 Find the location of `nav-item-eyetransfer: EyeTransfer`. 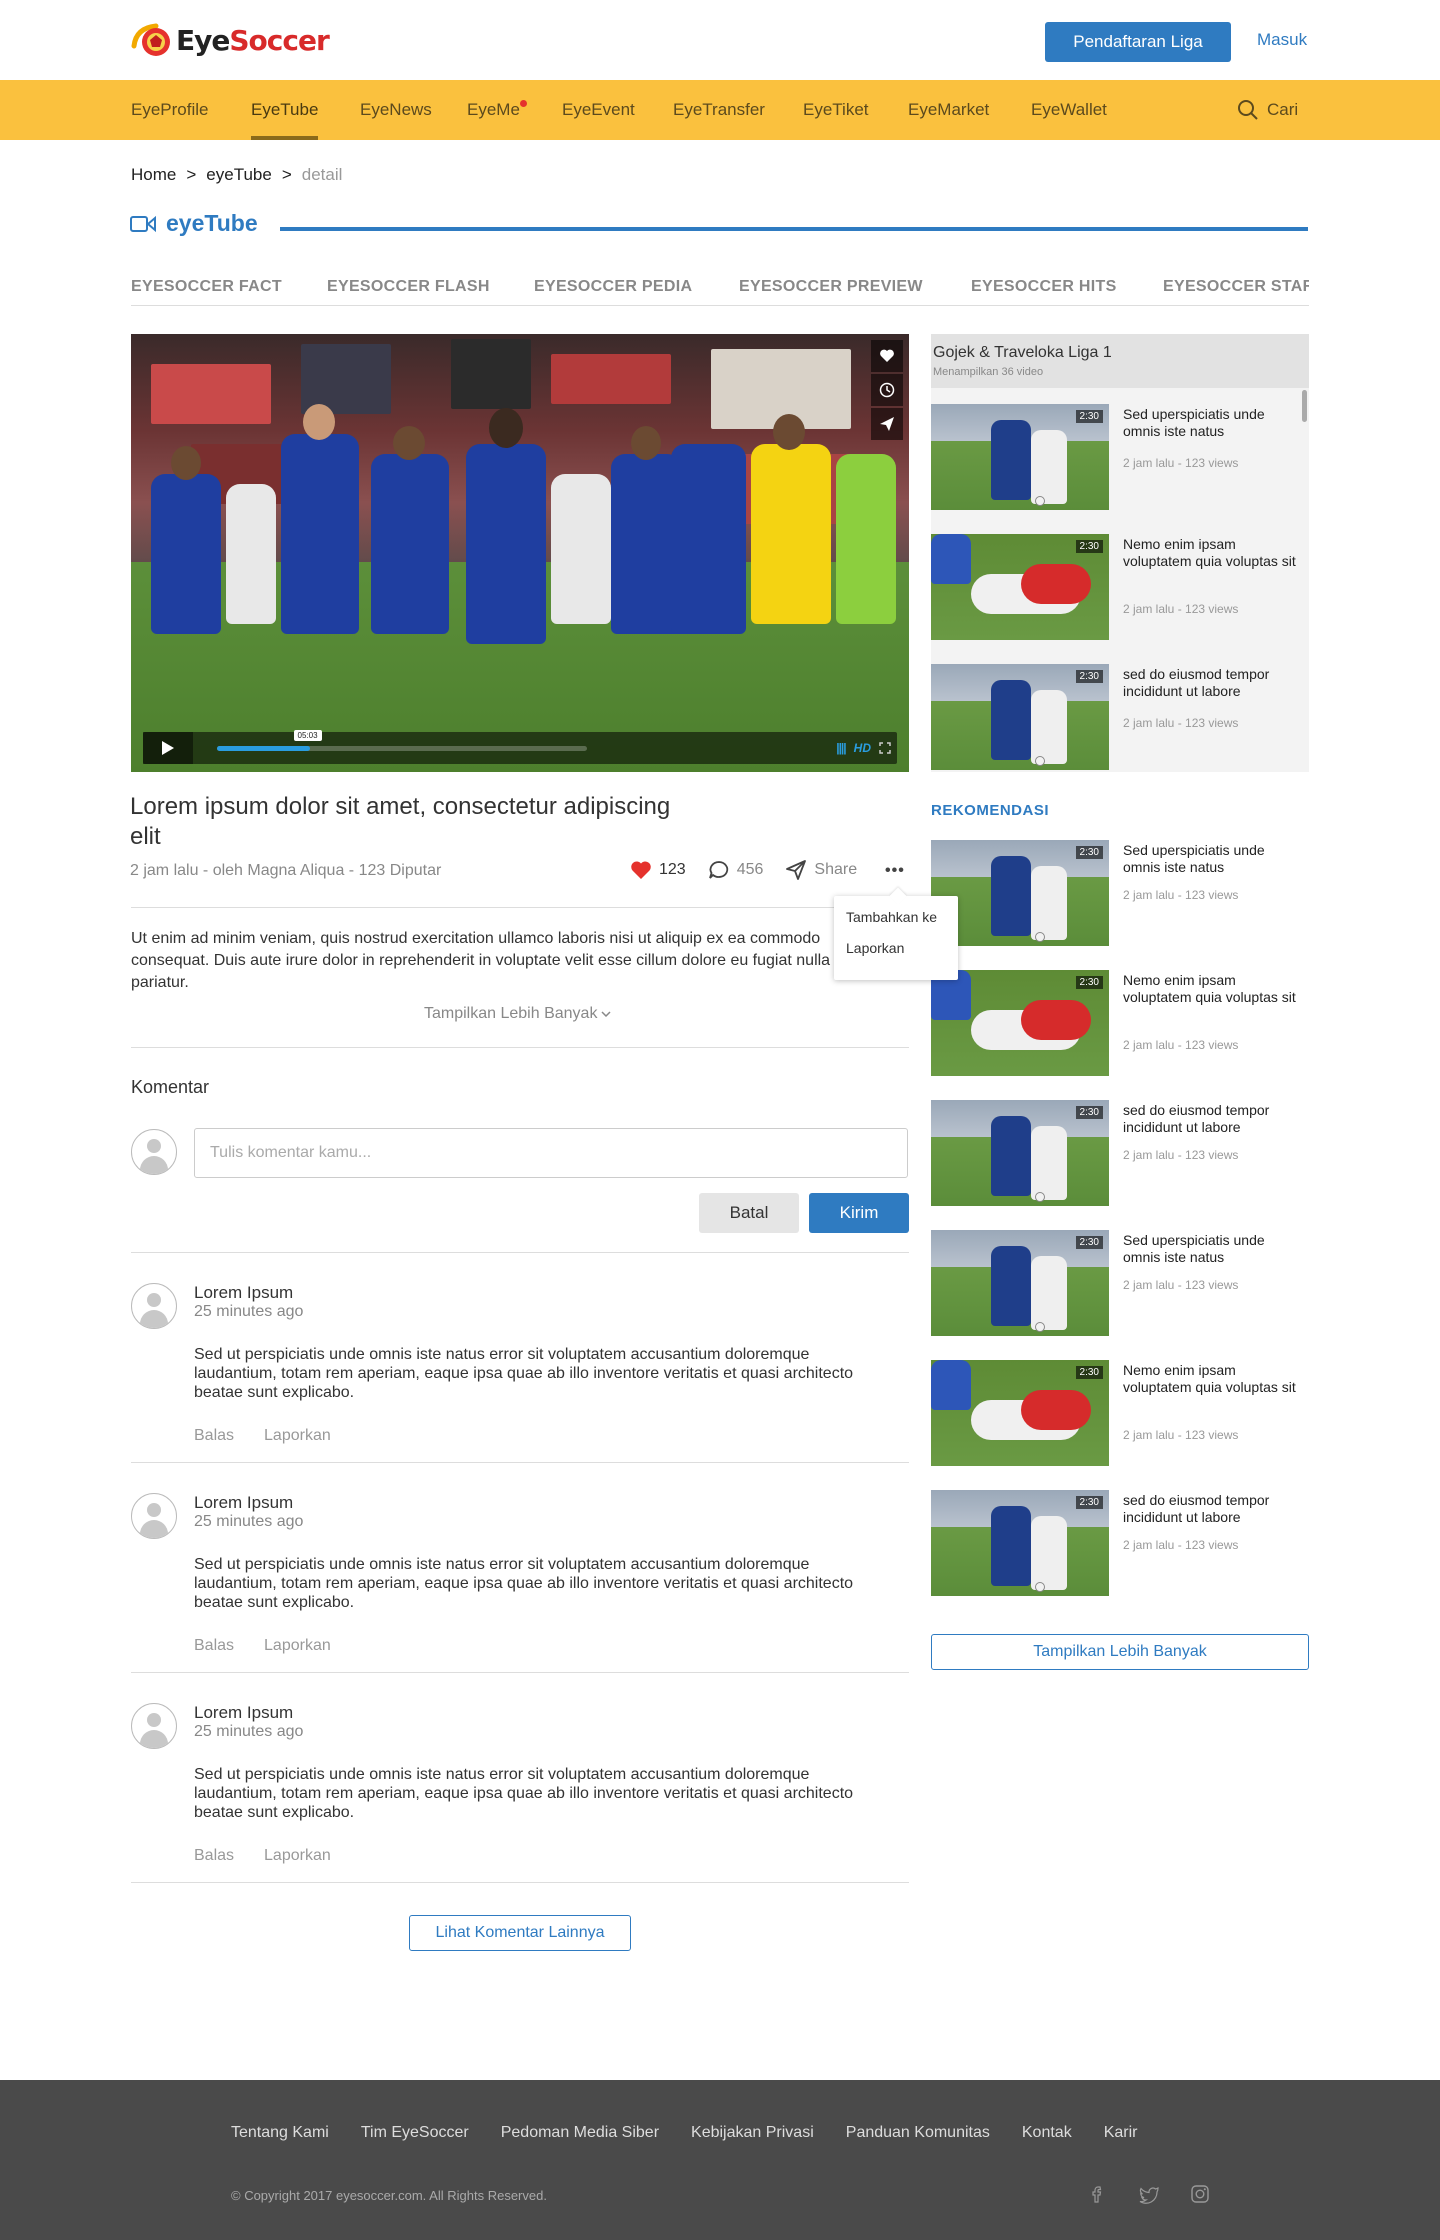

nav-item-eyetransfer: EyeTransfer is located at coordinates (719, 110).